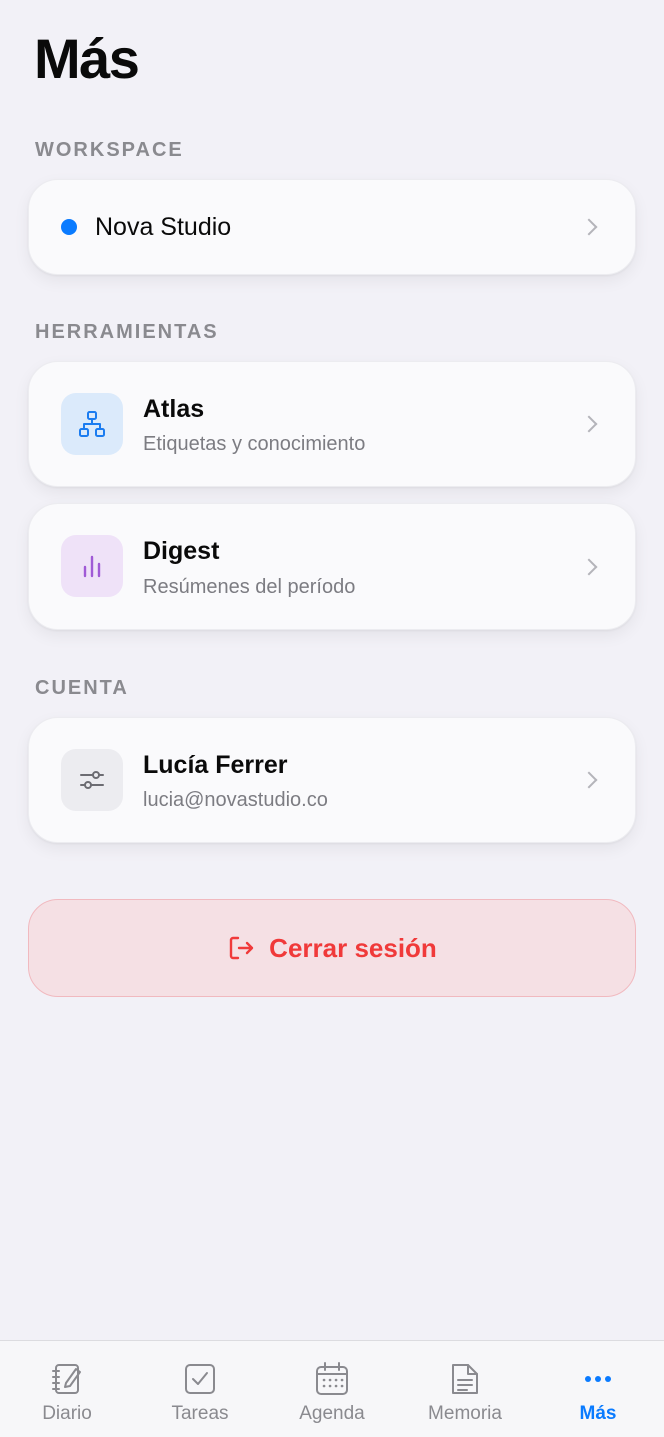  I want to click on tab-diario: Diario, so click(67, 1389).